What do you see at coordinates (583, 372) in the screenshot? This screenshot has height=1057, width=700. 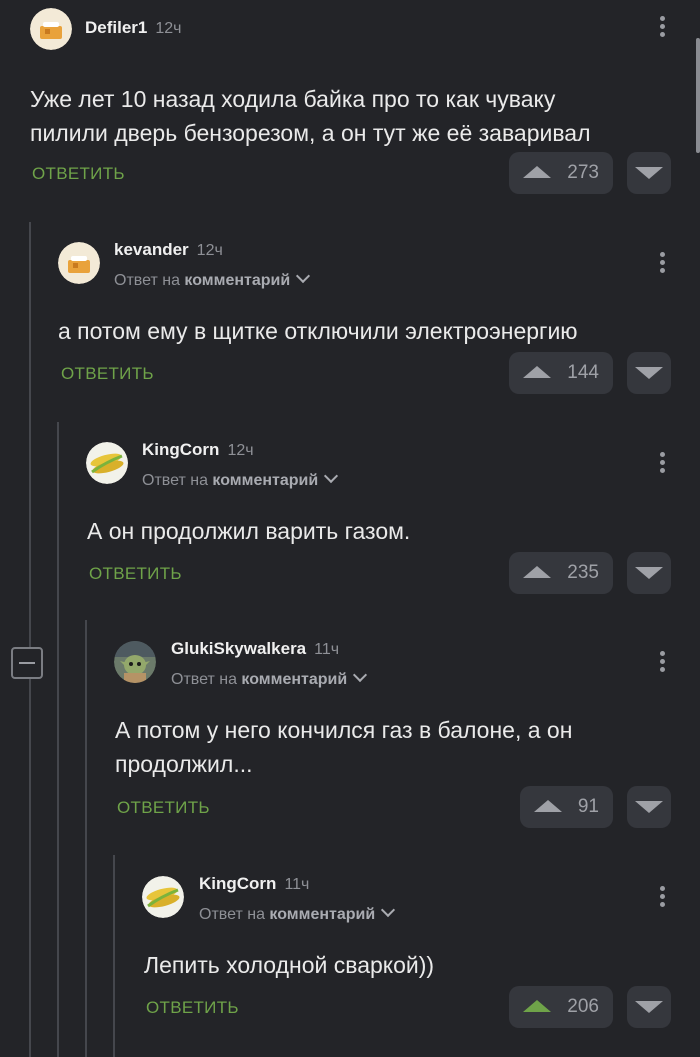 I see `vote-count: 144` at bounding box center [583, 372].